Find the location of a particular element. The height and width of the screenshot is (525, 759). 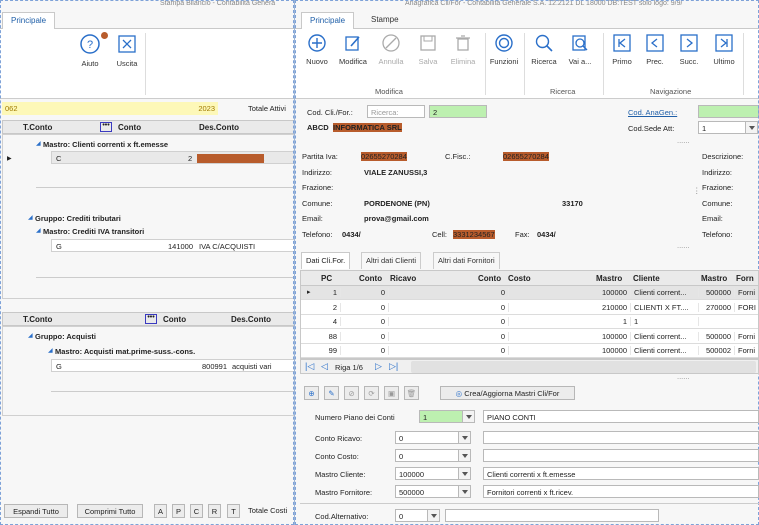

ricerca-input: Ricerca: is located at coordinates (396, 111).